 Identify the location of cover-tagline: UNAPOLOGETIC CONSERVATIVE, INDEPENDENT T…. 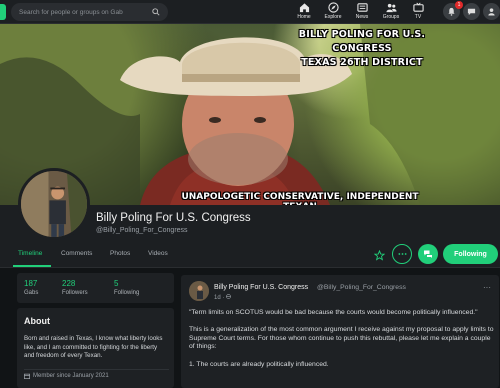
(300, 198).